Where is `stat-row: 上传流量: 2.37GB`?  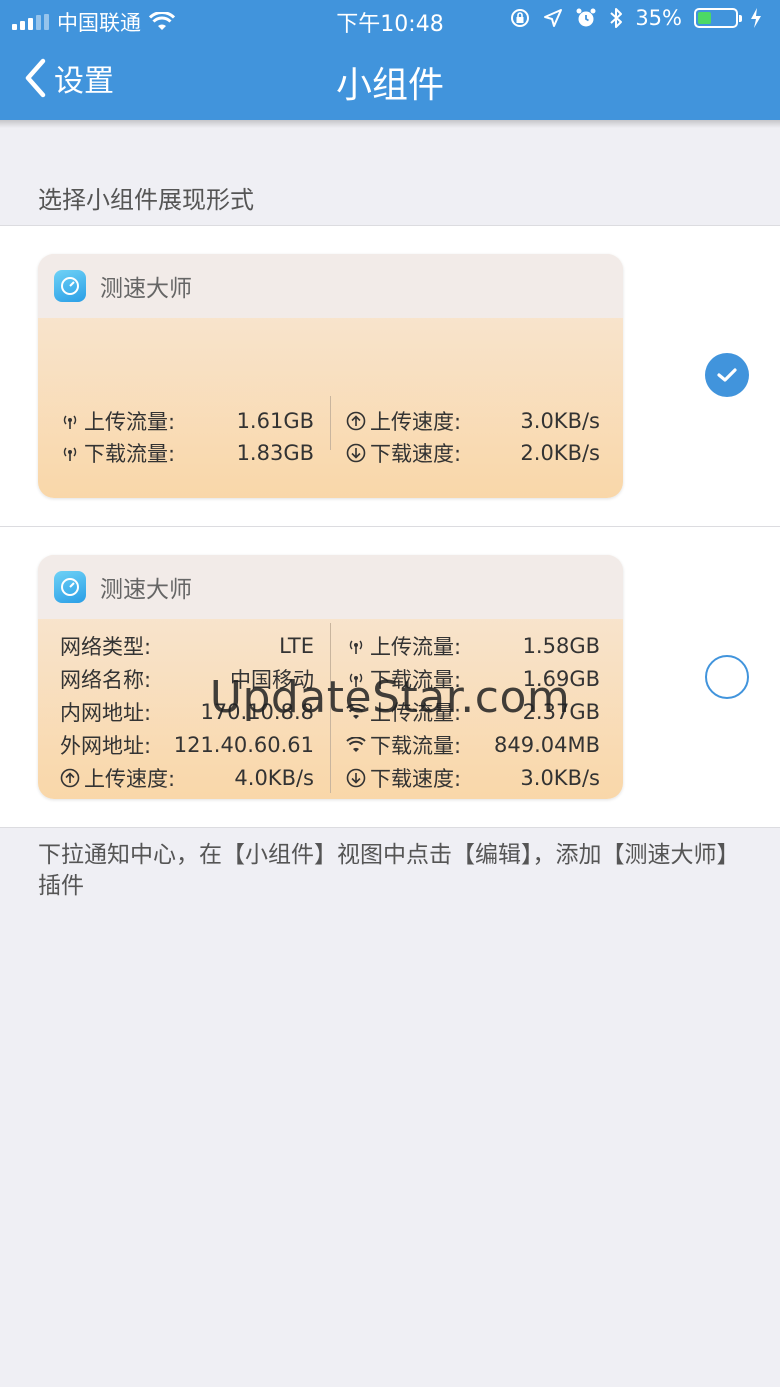 stat-row: 上传流量: 2.37GB is located at coordinates (473, 712).